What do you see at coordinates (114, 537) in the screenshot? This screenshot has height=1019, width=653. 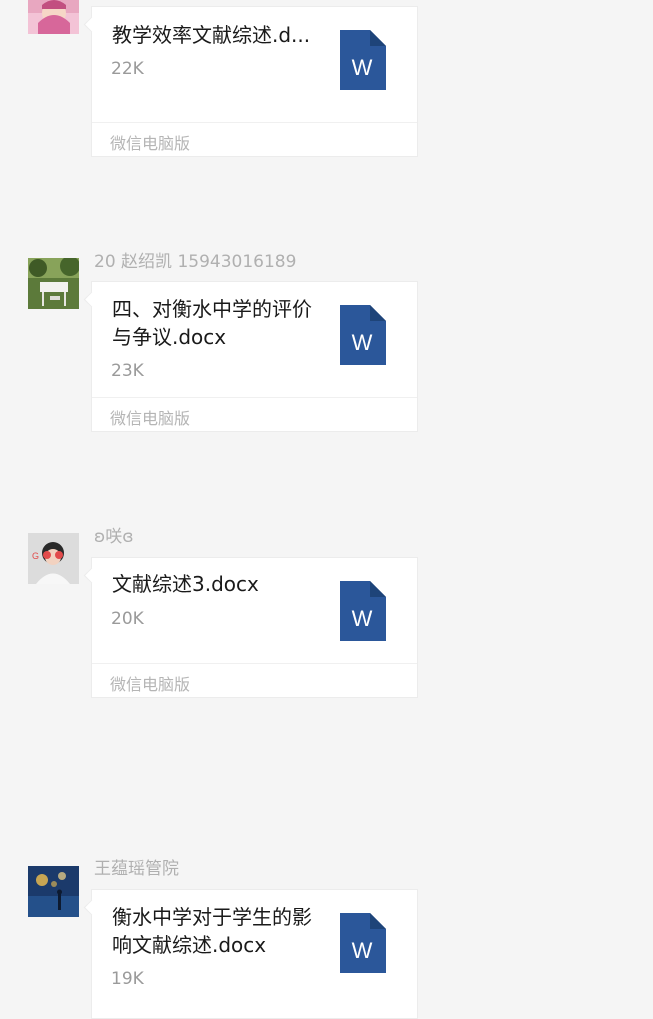 I see `sender-name: ʚ咲ɞ` at bounding box center [114, 537].